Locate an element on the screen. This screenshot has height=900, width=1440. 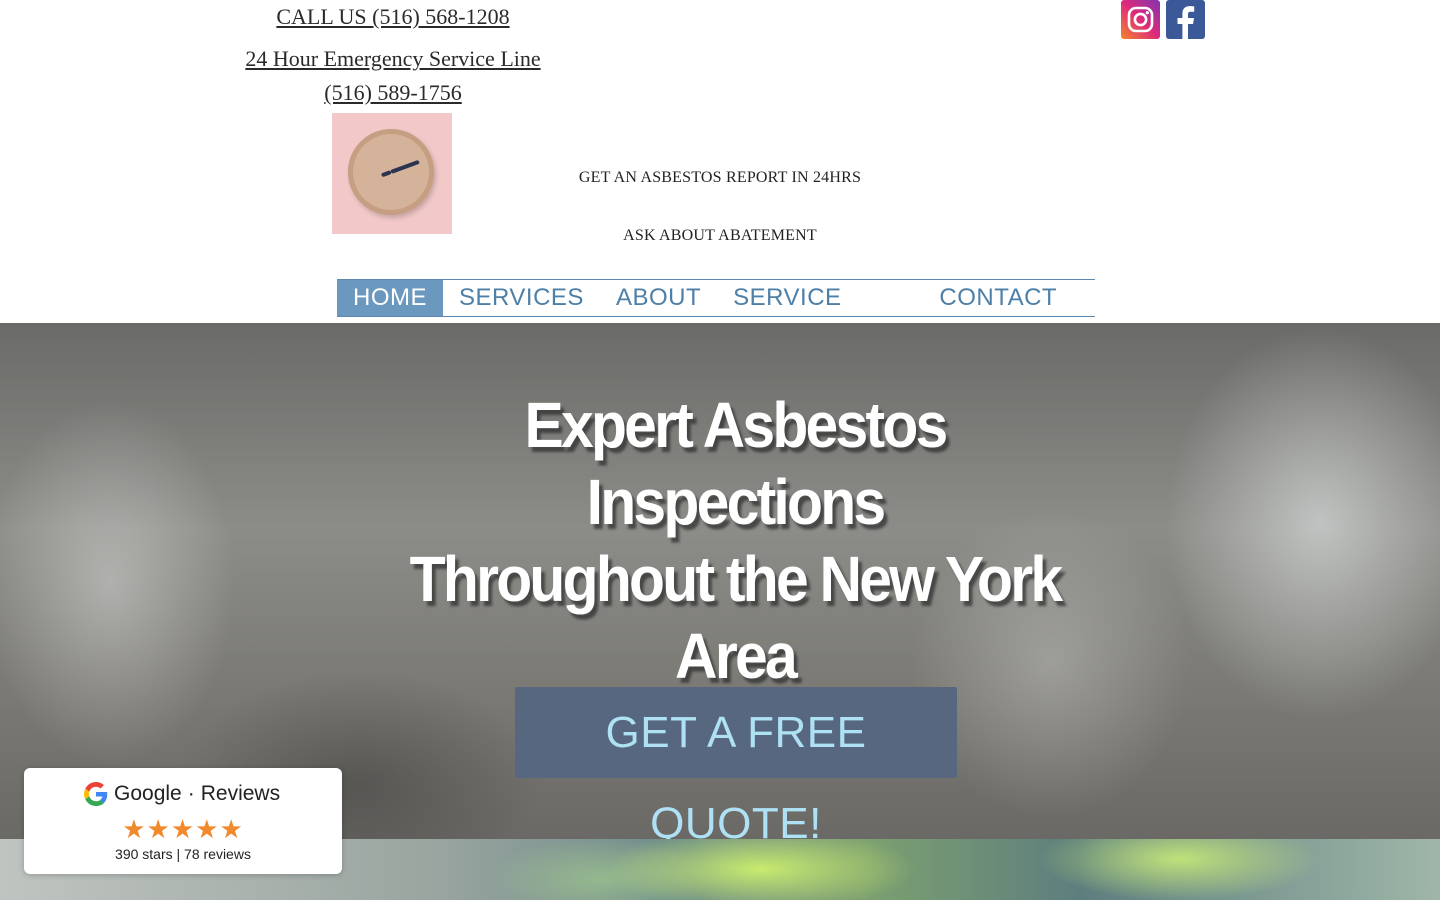
clock-face is located at coordinates (391, 172).